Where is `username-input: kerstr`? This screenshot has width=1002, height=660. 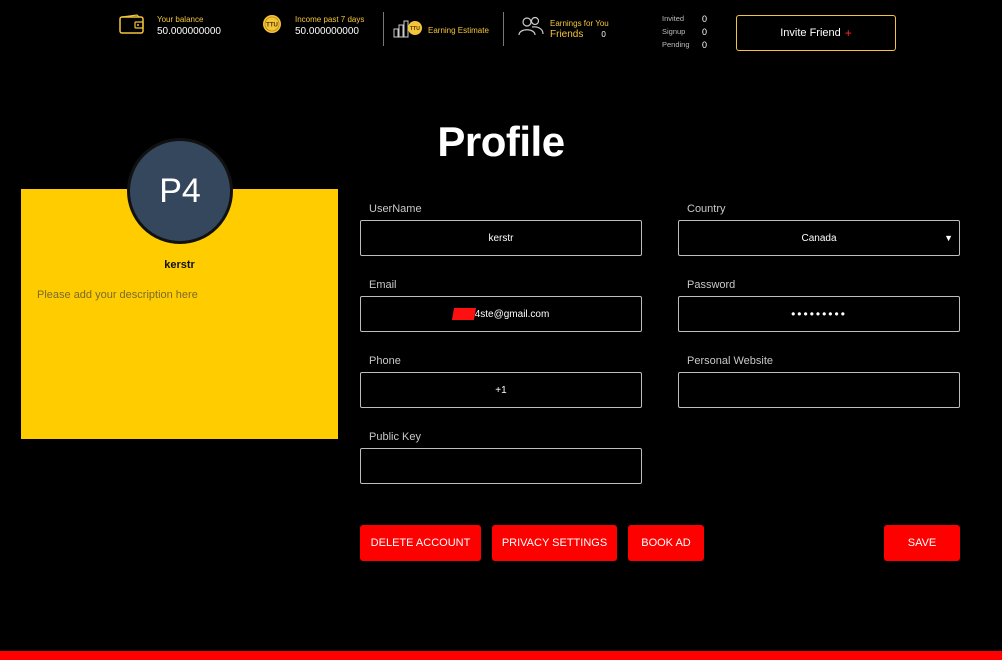
username-input: kerstr is located at coordinates (501, 238).